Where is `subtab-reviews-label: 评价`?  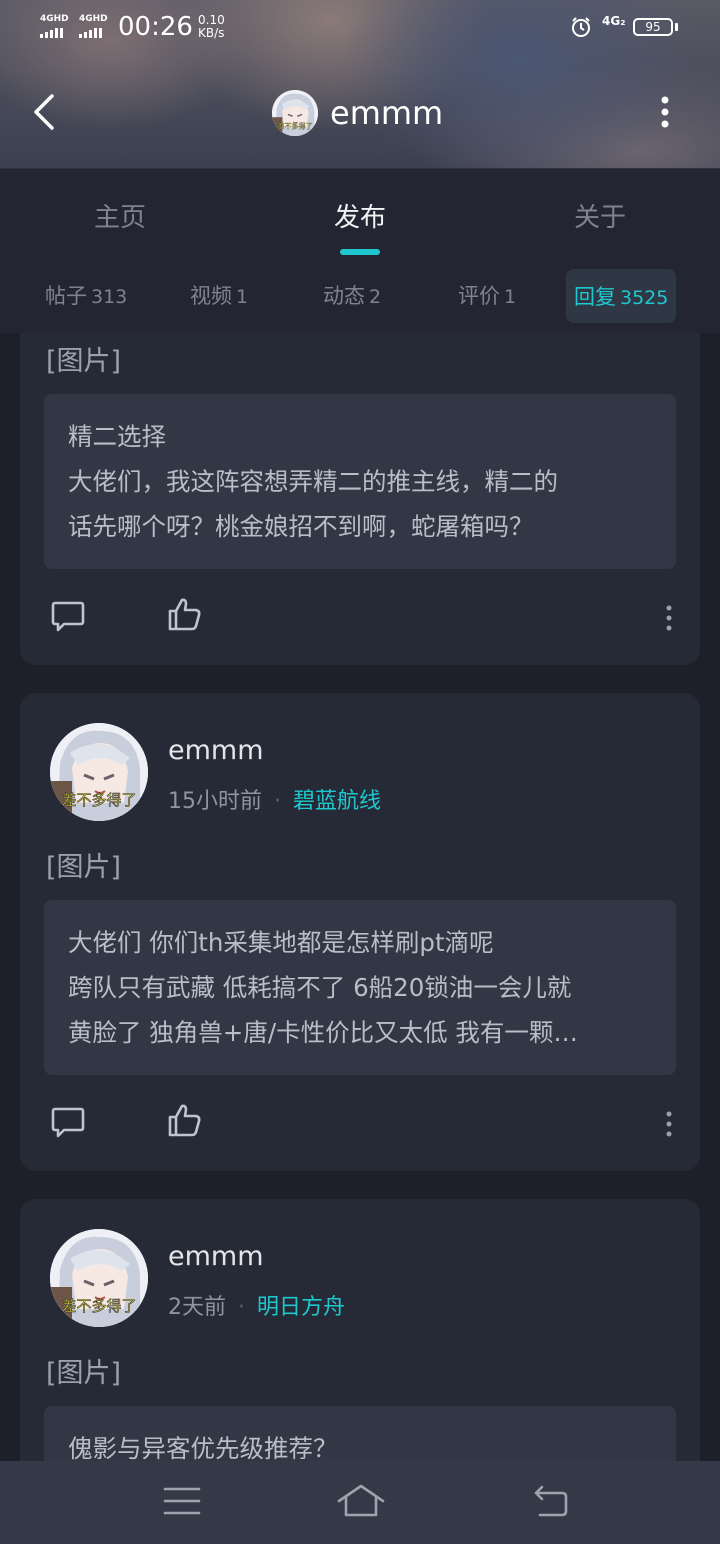 subtab-reviews-label: 评价 is located at coordinates (479, 296).